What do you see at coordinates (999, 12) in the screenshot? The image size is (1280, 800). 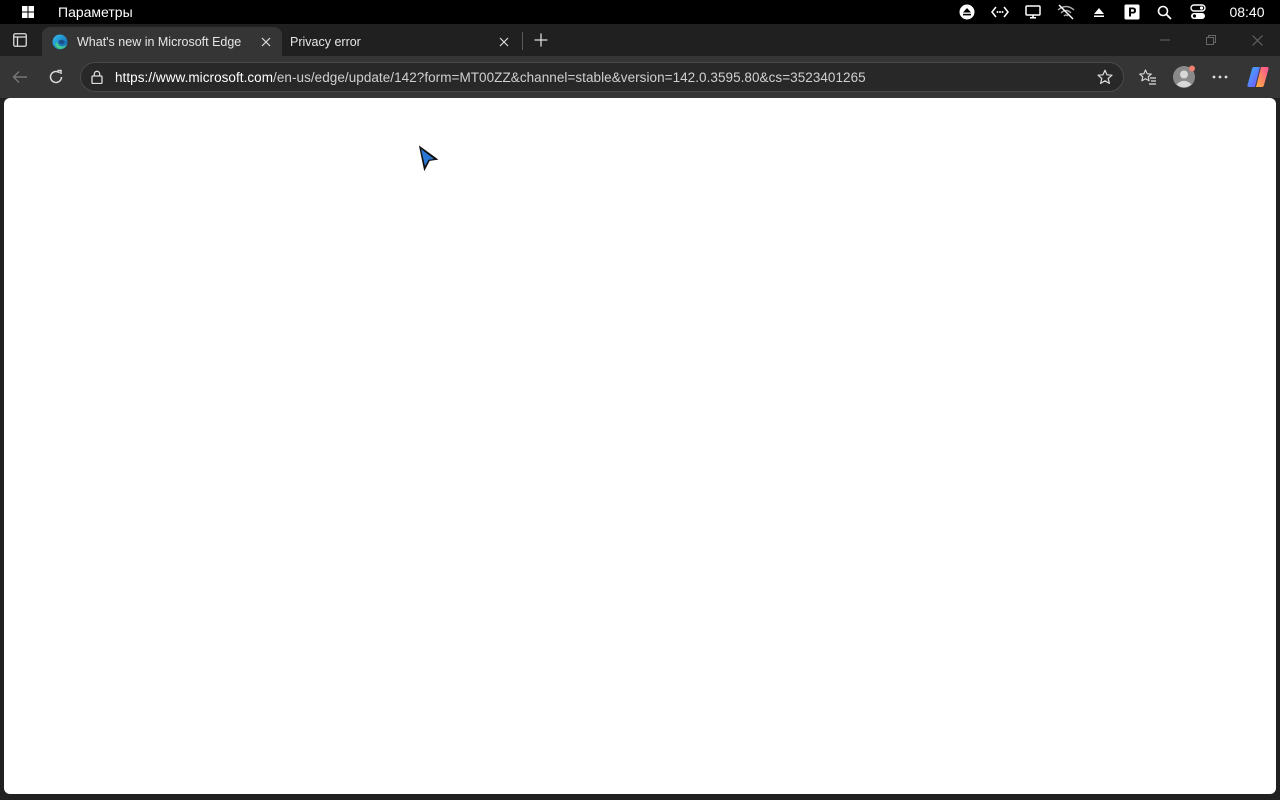 I see `code-brackets-icon` at bounding box center [999, 12].